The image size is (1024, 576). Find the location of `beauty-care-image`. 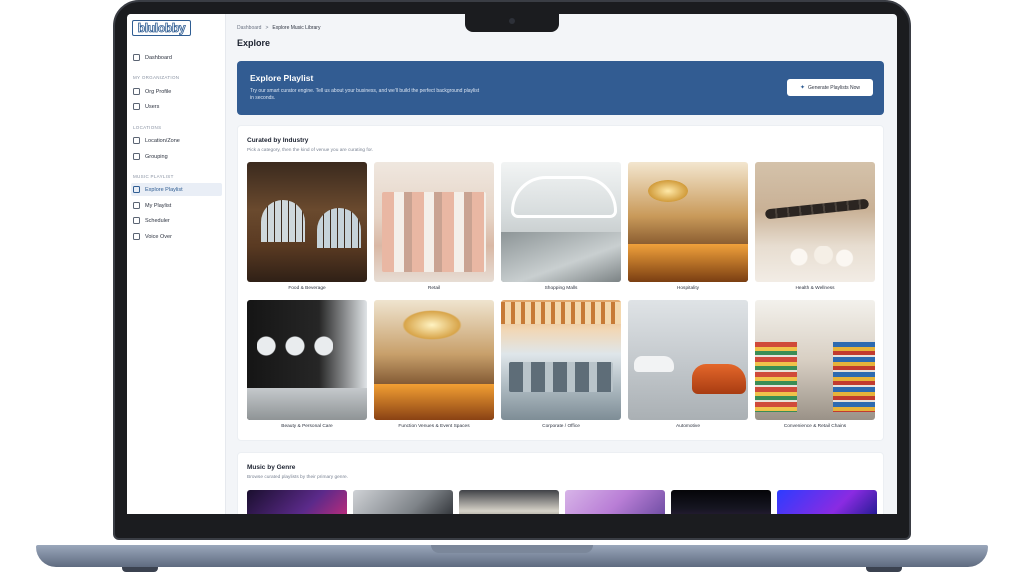

beauty-care-image is located at coordinates (307, 360).